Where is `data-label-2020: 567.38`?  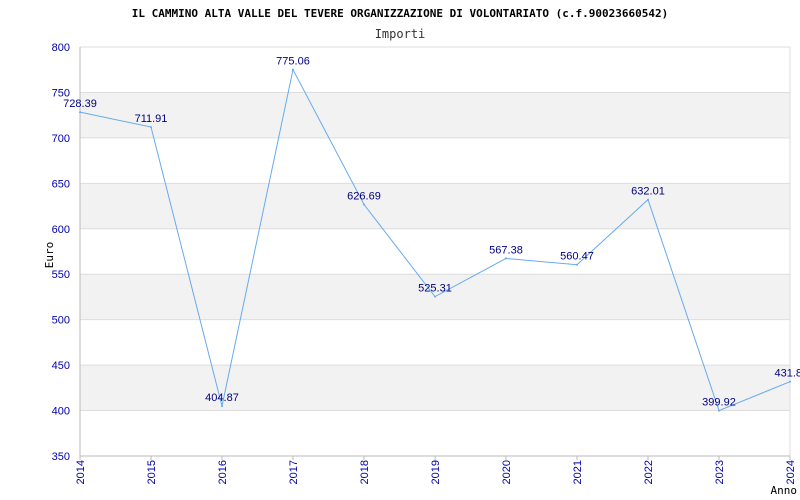 data-label-2020: 567.38 is located at coordinates (506, 250).